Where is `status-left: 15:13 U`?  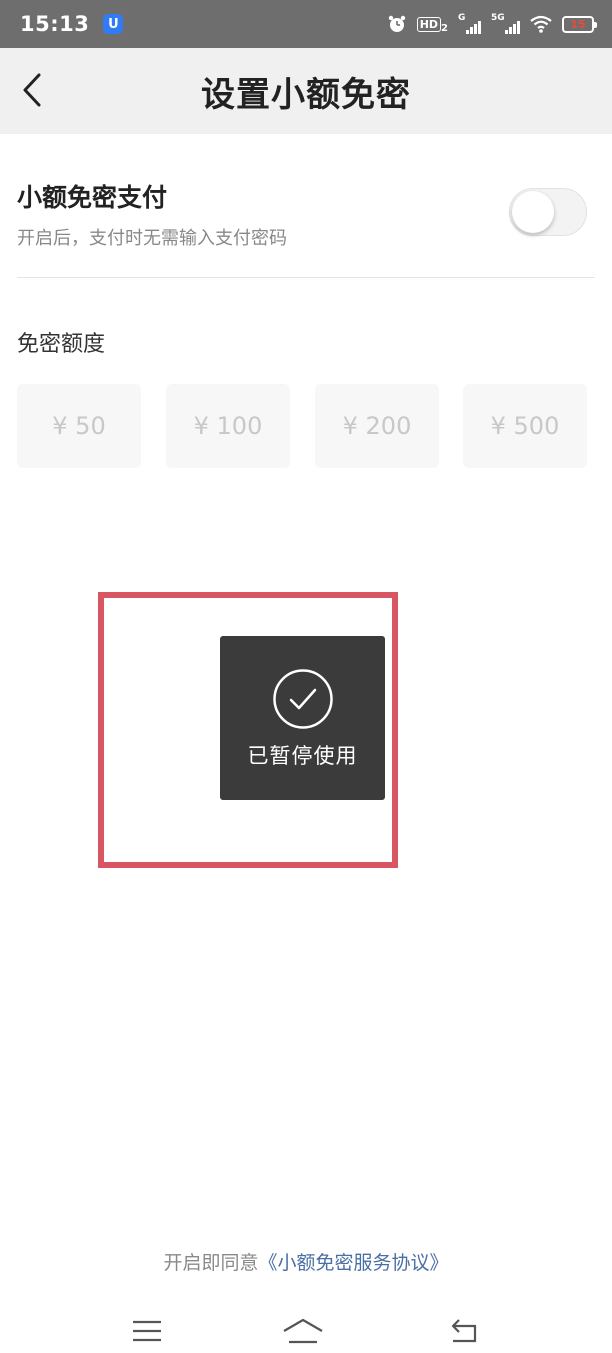 status-left: 15:13 U is located at coordinates (72, 24).